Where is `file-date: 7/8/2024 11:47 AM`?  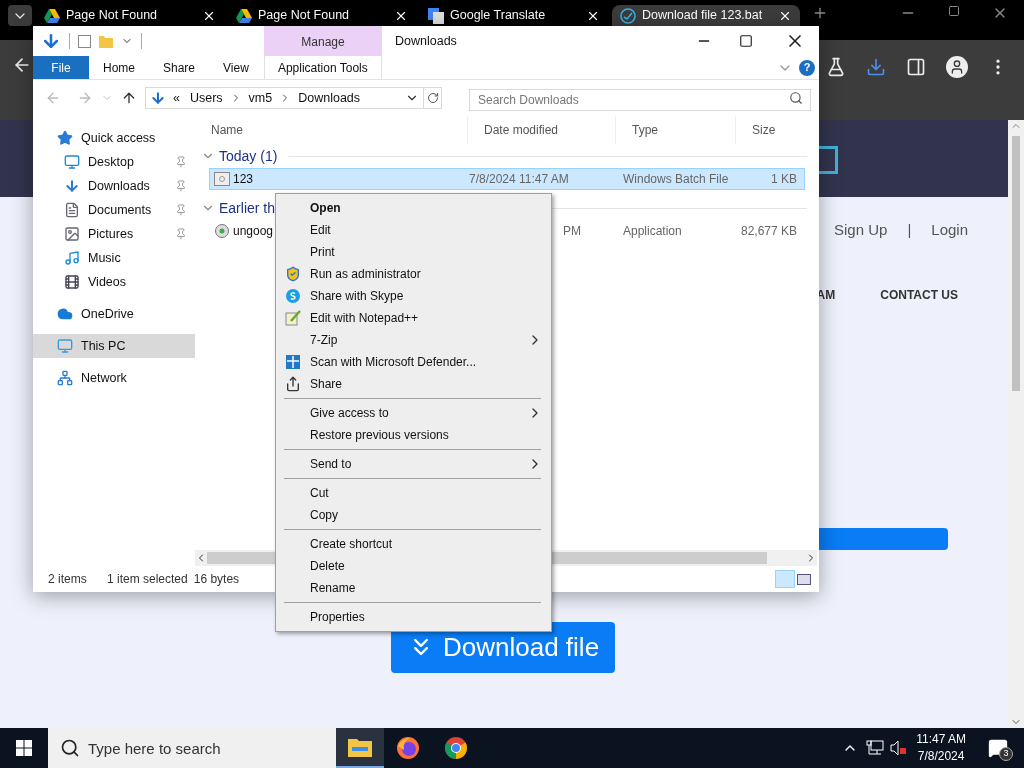 file-date: 7/8/2024 11:47 AM is located at coordinates (519, 179).